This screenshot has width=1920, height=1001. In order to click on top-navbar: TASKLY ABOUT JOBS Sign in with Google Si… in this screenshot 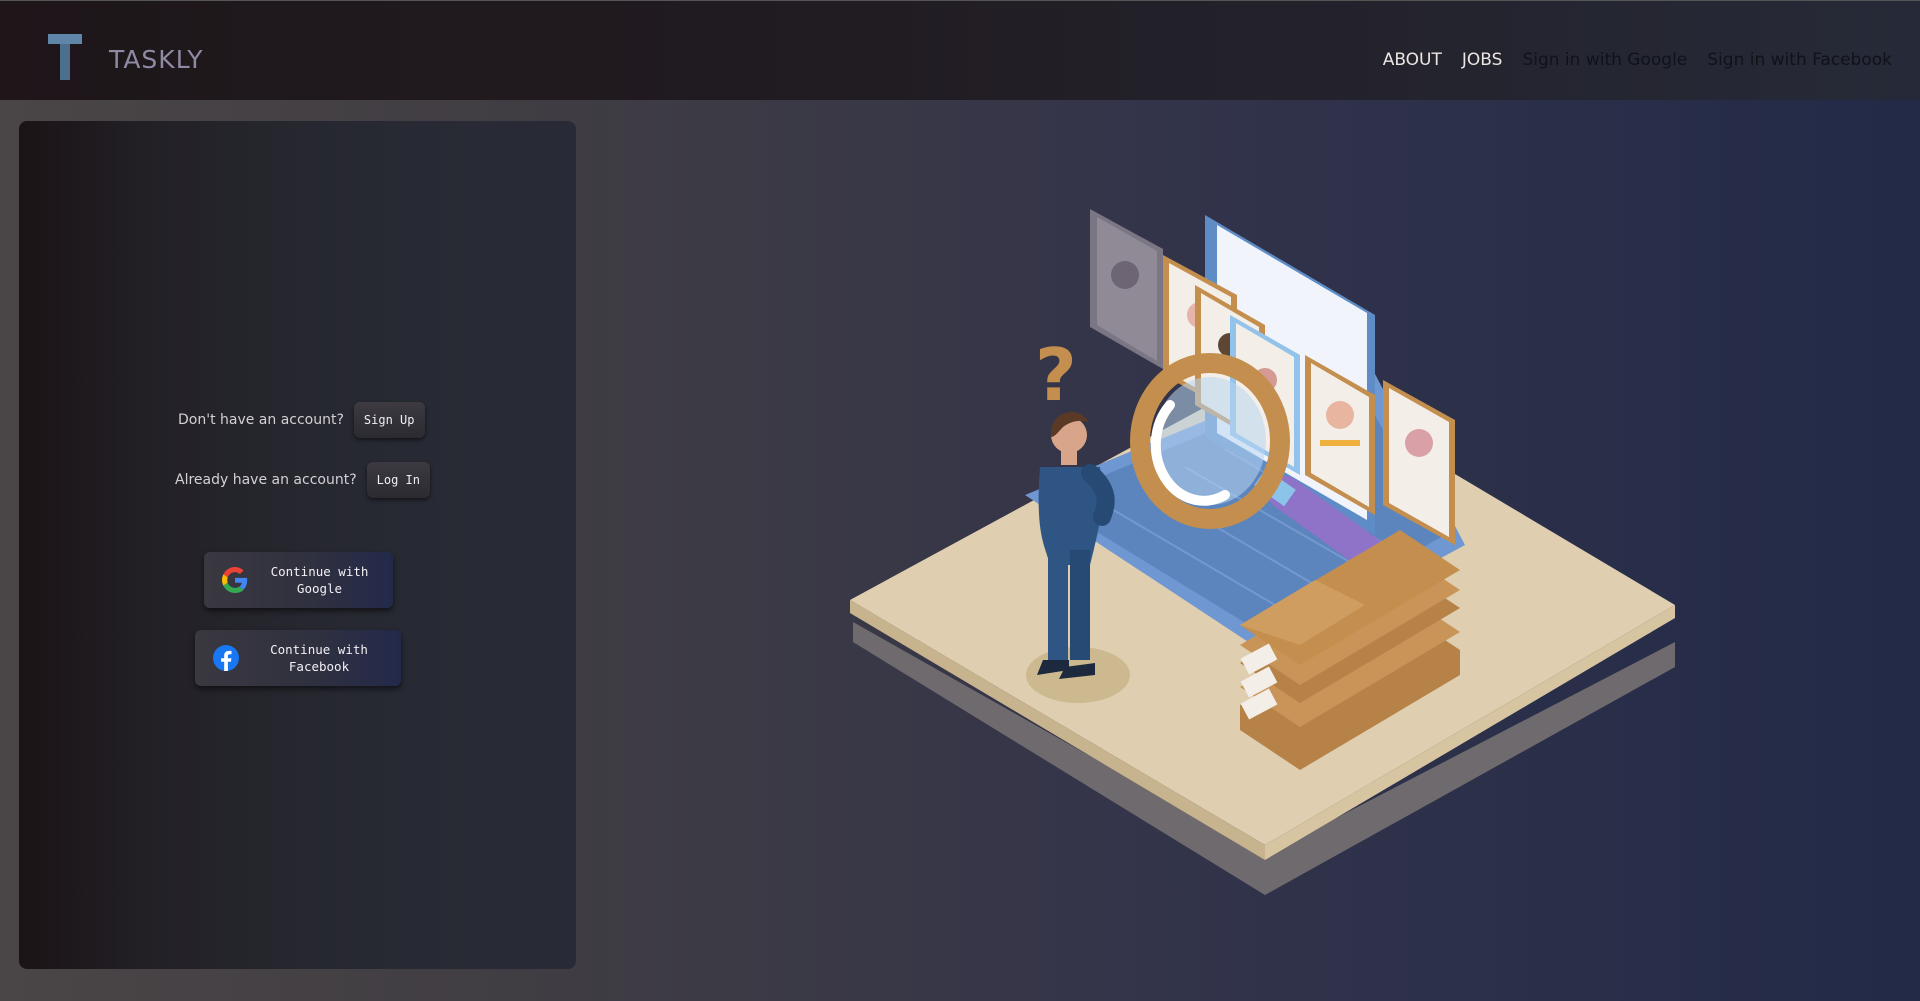, I will do `click(960, 50)`.